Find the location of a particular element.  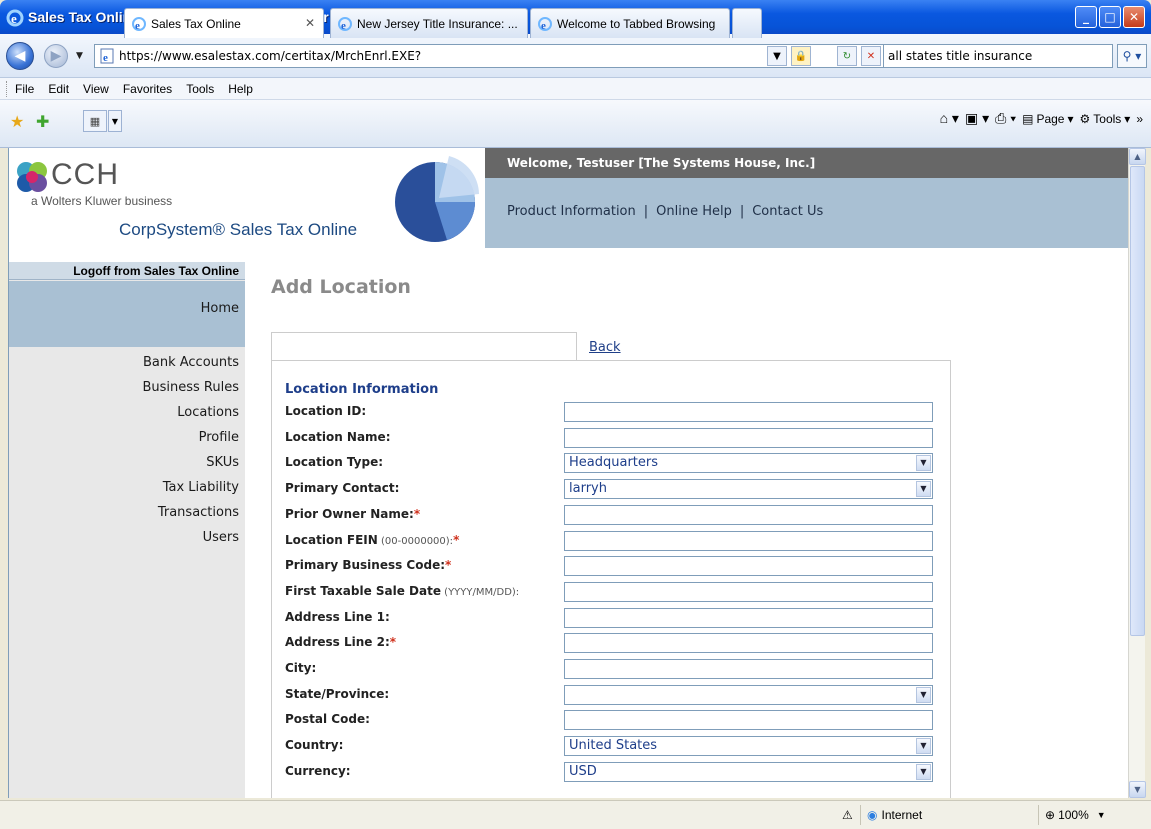

field-label: Primary Contact: is located at coordinates (342, 488).